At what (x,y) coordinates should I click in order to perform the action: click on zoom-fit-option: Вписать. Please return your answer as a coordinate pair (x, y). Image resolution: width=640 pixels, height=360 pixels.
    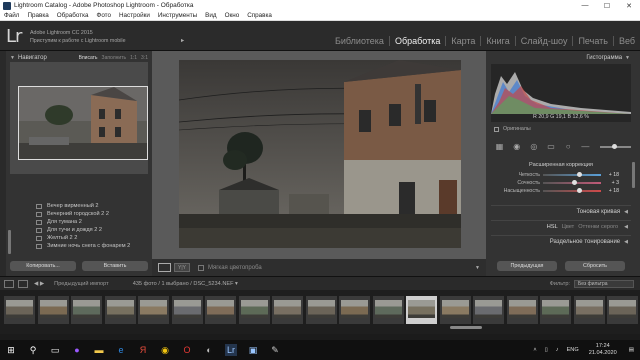
    Looking at the image, I should click on (88, 58).